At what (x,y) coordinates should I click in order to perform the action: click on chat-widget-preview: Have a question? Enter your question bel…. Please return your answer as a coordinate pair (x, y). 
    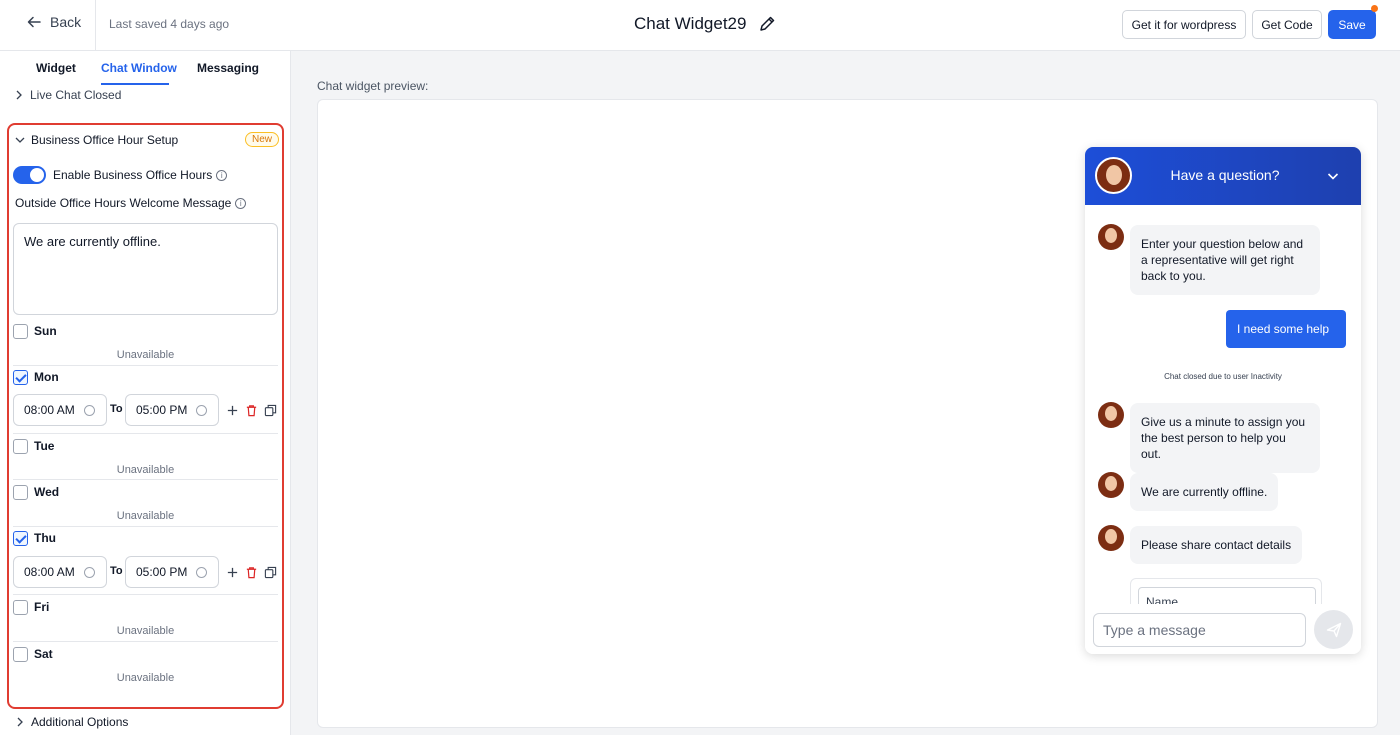
    Looking at the image, I should click on (1223, 400).